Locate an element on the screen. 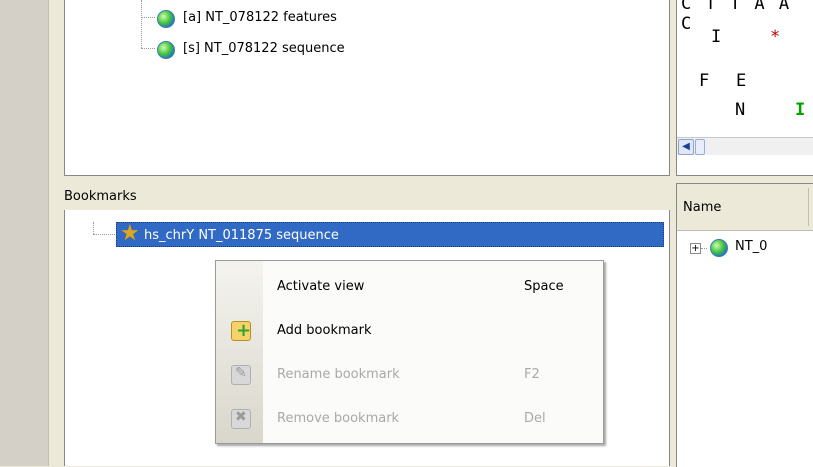 The image size is (813, 467). table-row-label: NT_0 is located at coordinates (751, 247).